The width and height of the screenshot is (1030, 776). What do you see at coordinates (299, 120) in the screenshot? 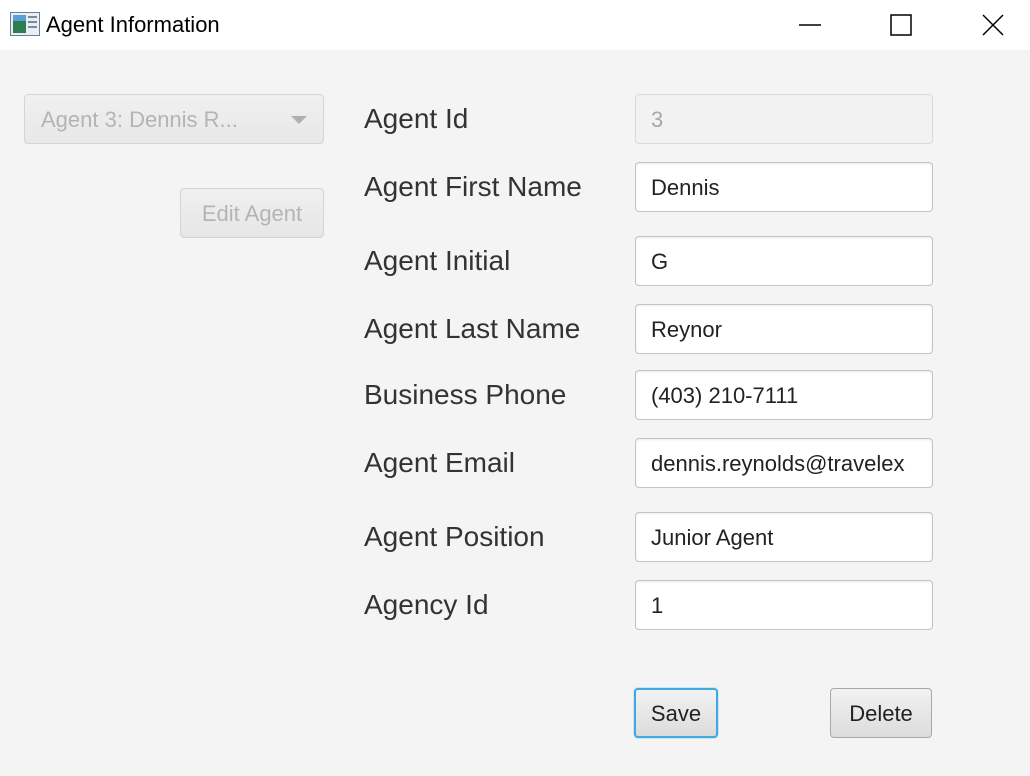
I see `chevron-down-icon` at bounding box center [299, 120].